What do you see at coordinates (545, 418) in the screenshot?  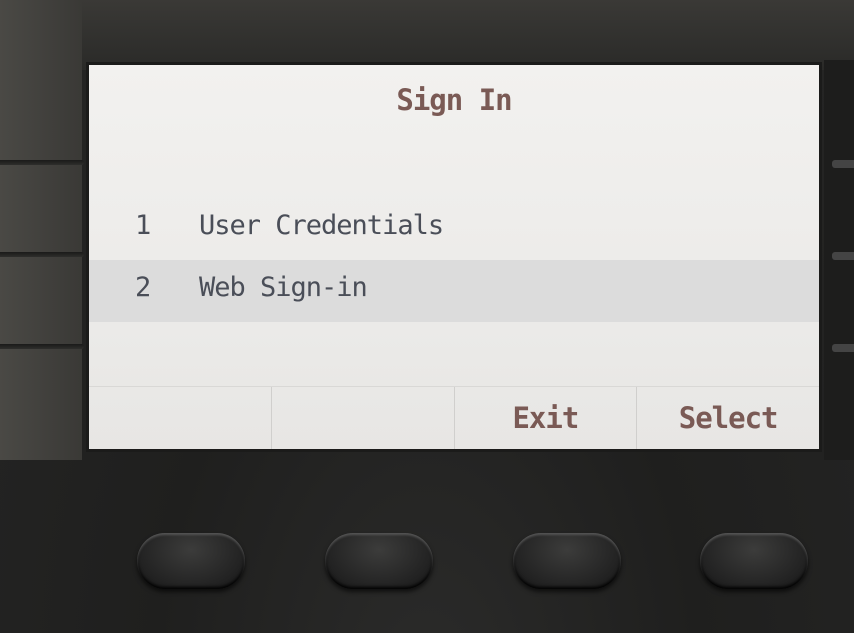 I see `softkey-exit: Exit` at bounding box center [545, 418].